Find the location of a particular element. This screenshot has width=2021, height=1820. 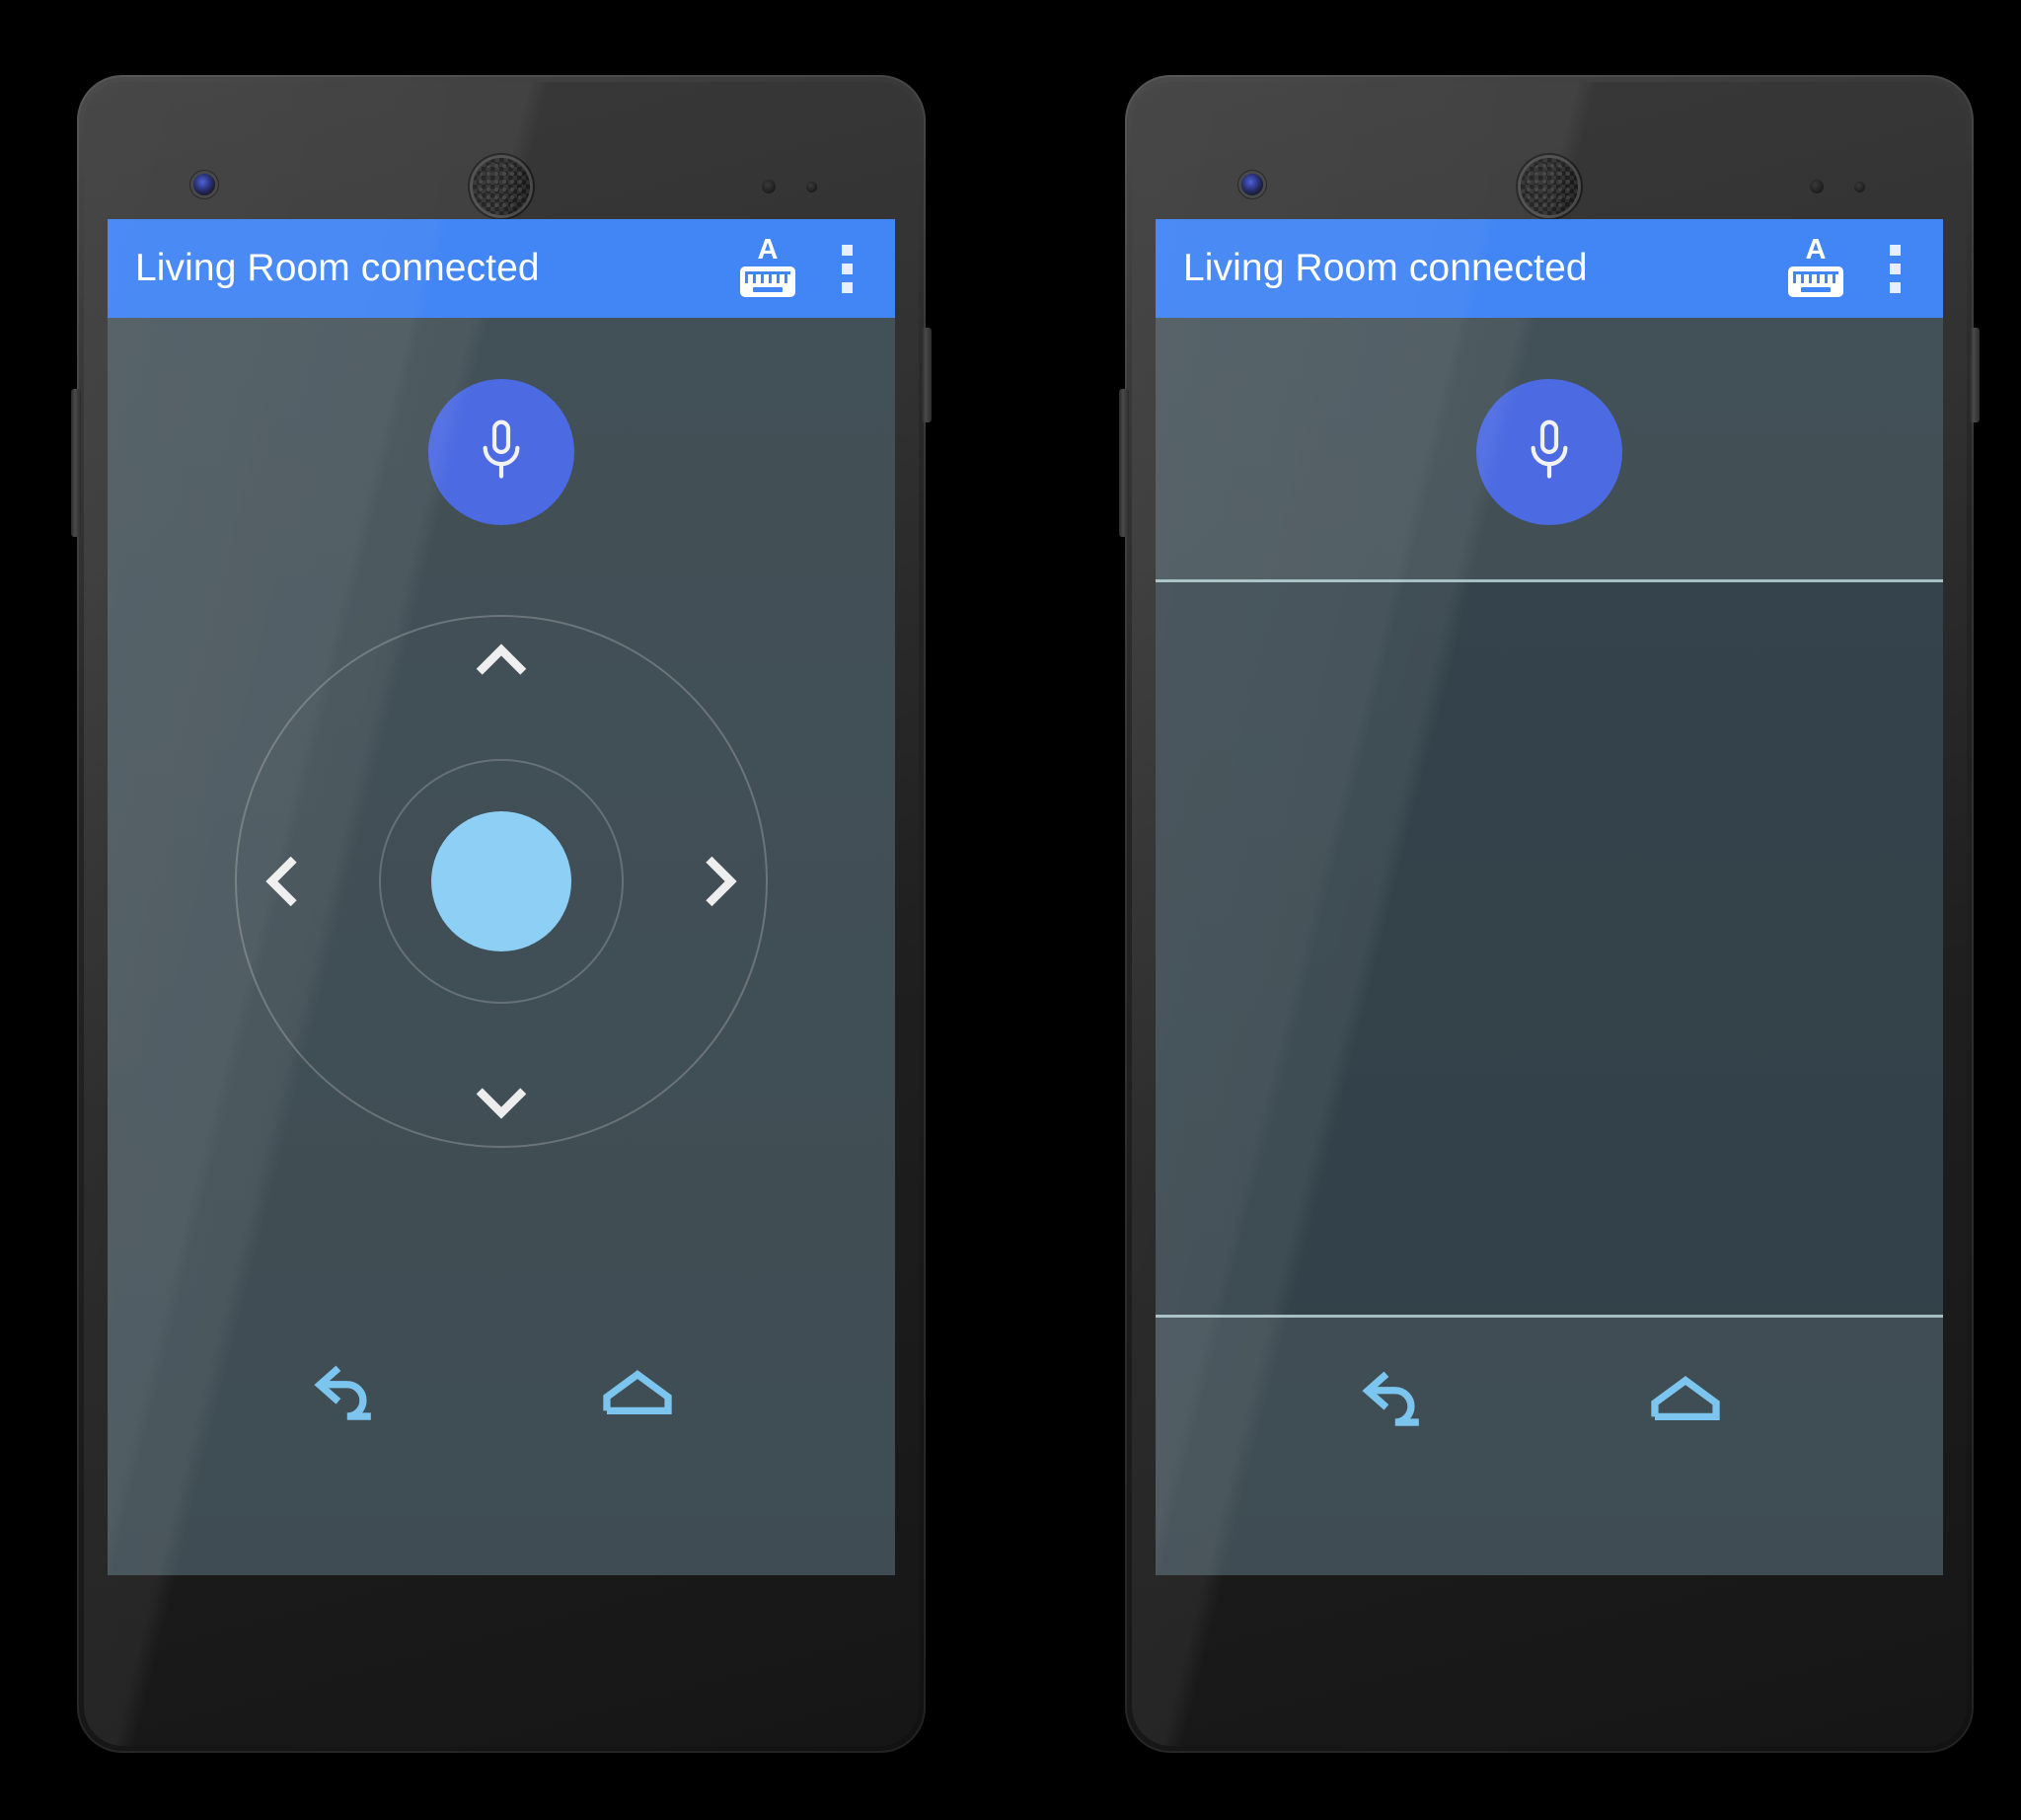

dpad is located at coordinates (501, 881).